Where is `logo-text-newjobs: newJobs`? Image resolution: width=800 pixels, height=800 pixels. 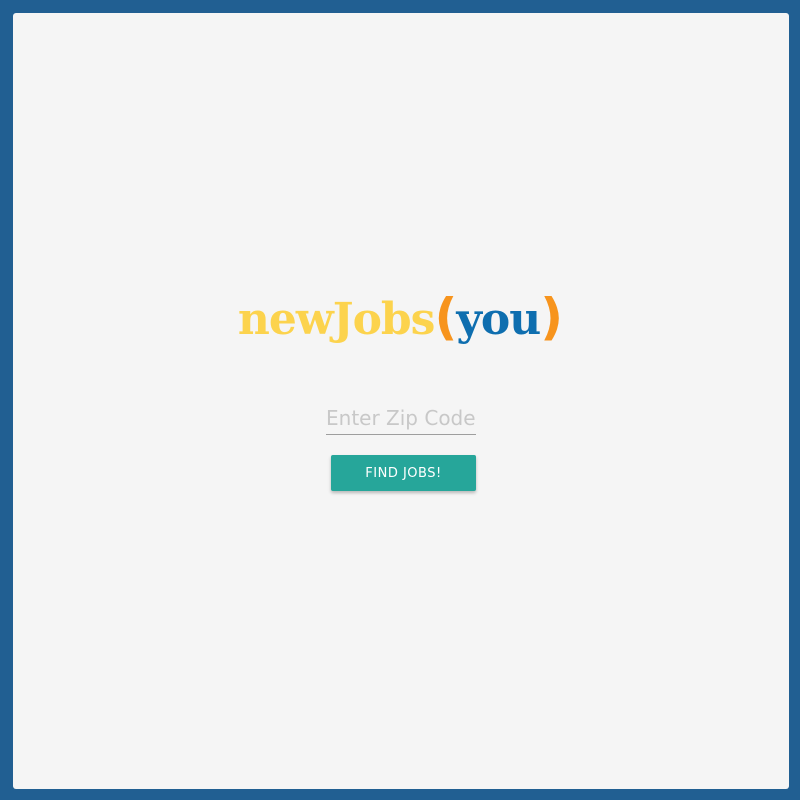 logo-text-newjobs: newJobs is located at coordinates (336, 319).